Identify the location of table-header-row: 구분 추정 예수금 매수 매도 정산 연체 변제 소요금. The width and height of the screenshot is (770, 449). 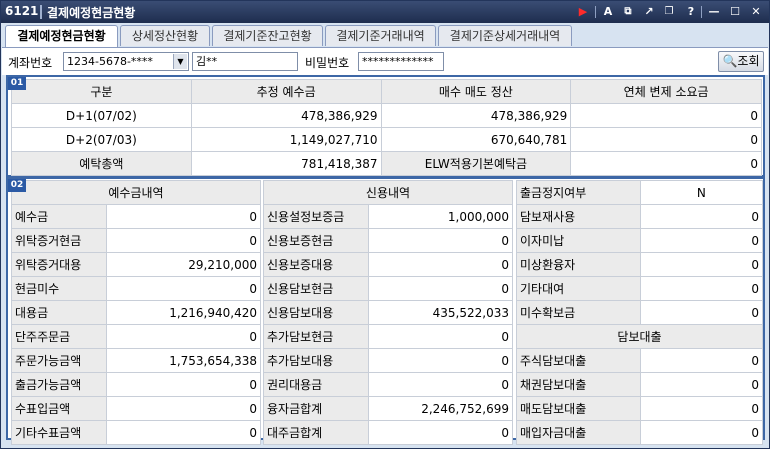
(386, 91).